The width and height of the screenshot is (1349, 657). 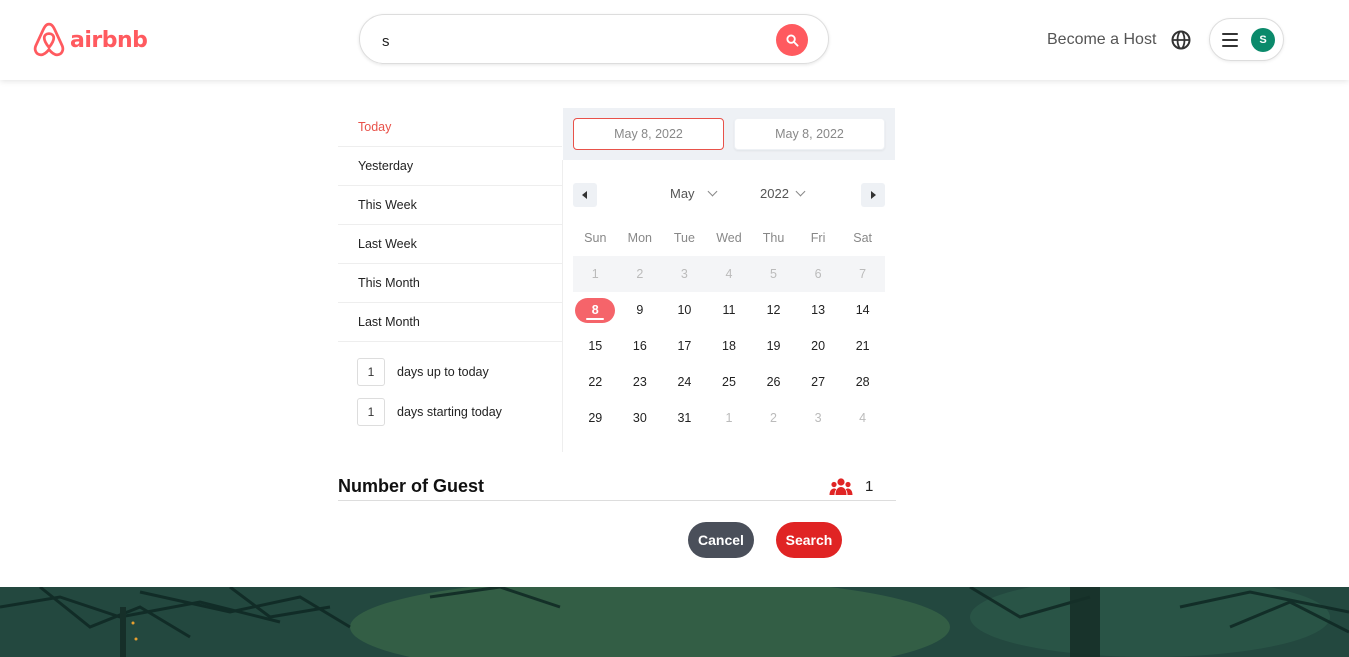 What do you see at coordinates (818, 418) in the screenshot?
I see `calendar-day-next-month: 3` at bounding box center [818, 418].